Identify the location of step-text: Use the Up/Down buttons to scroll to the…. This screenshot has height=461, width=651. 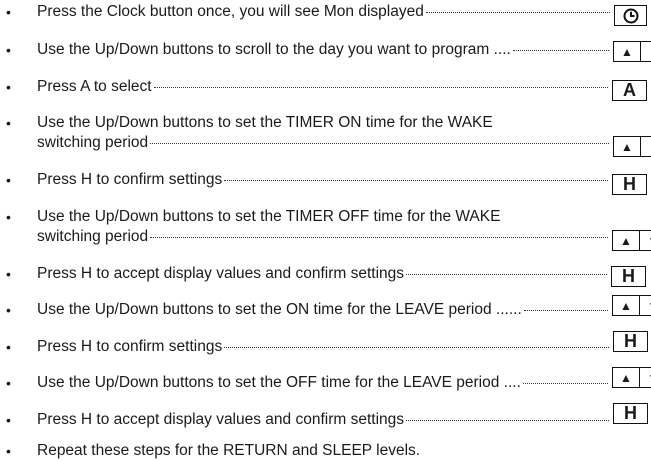
(323, 50).